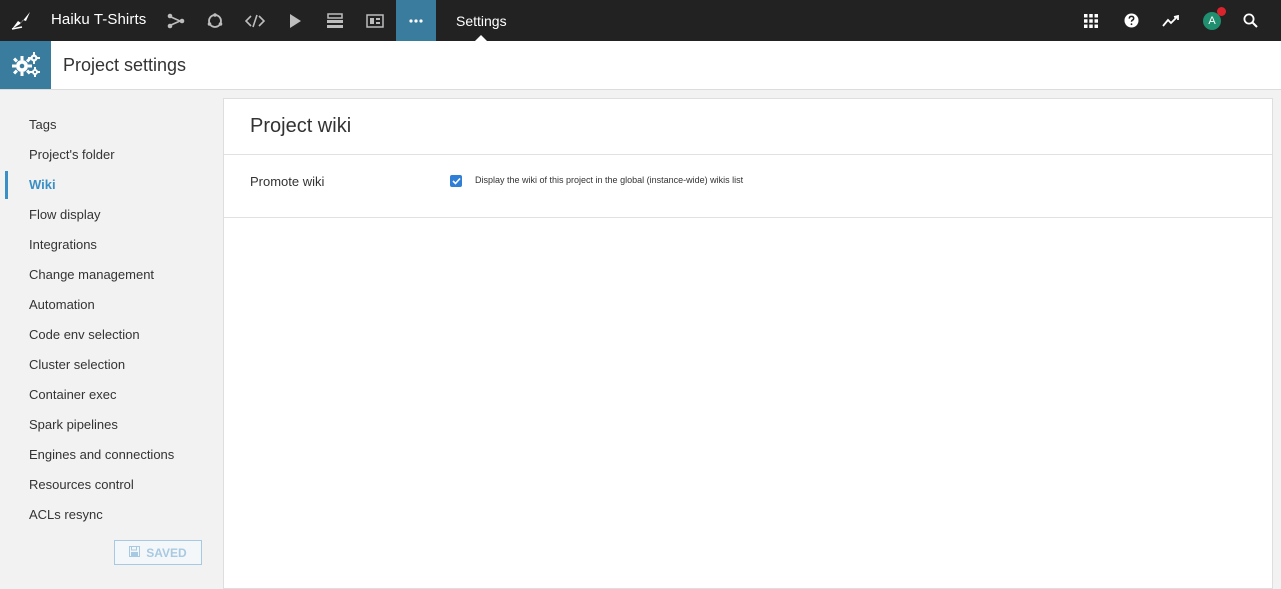  I want to click on sidebar-item-wiki: Wiki, so click(111, 184).